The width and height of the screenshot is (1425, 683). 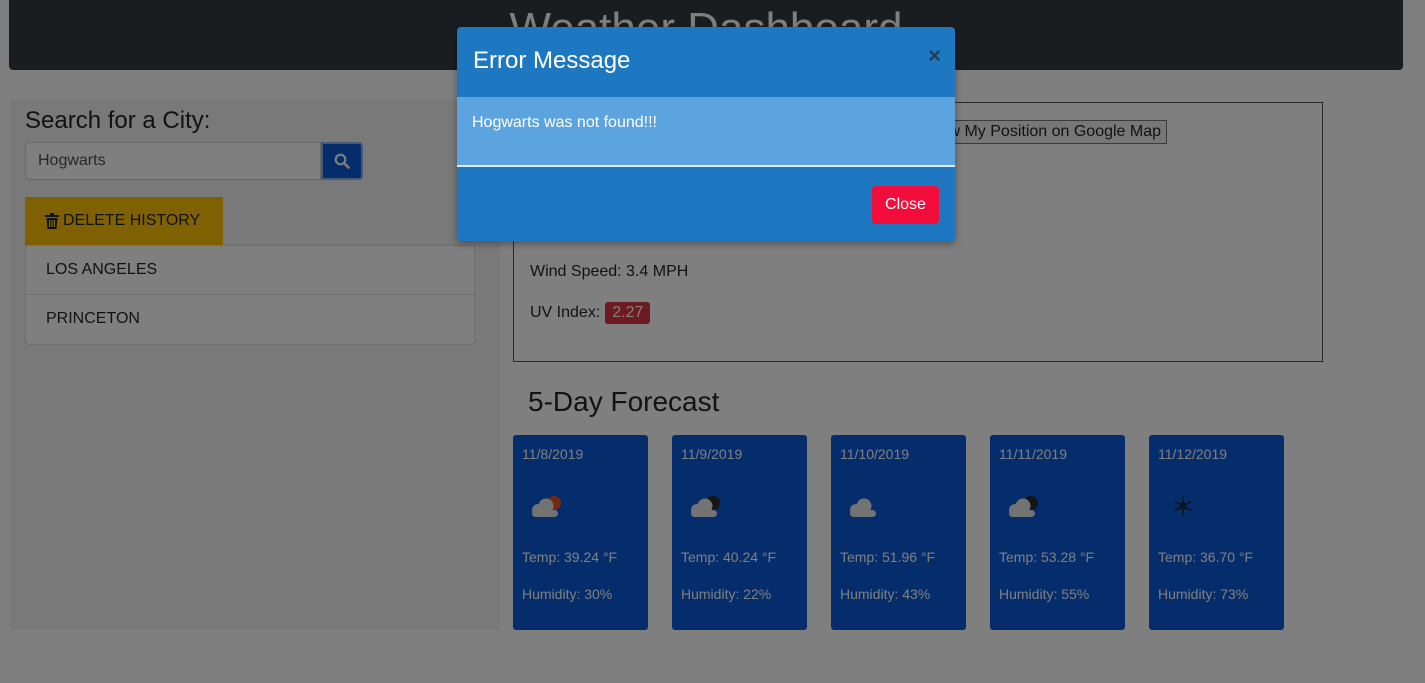 I want to click on modal-title: Error Message, so click(x=552, y=60).